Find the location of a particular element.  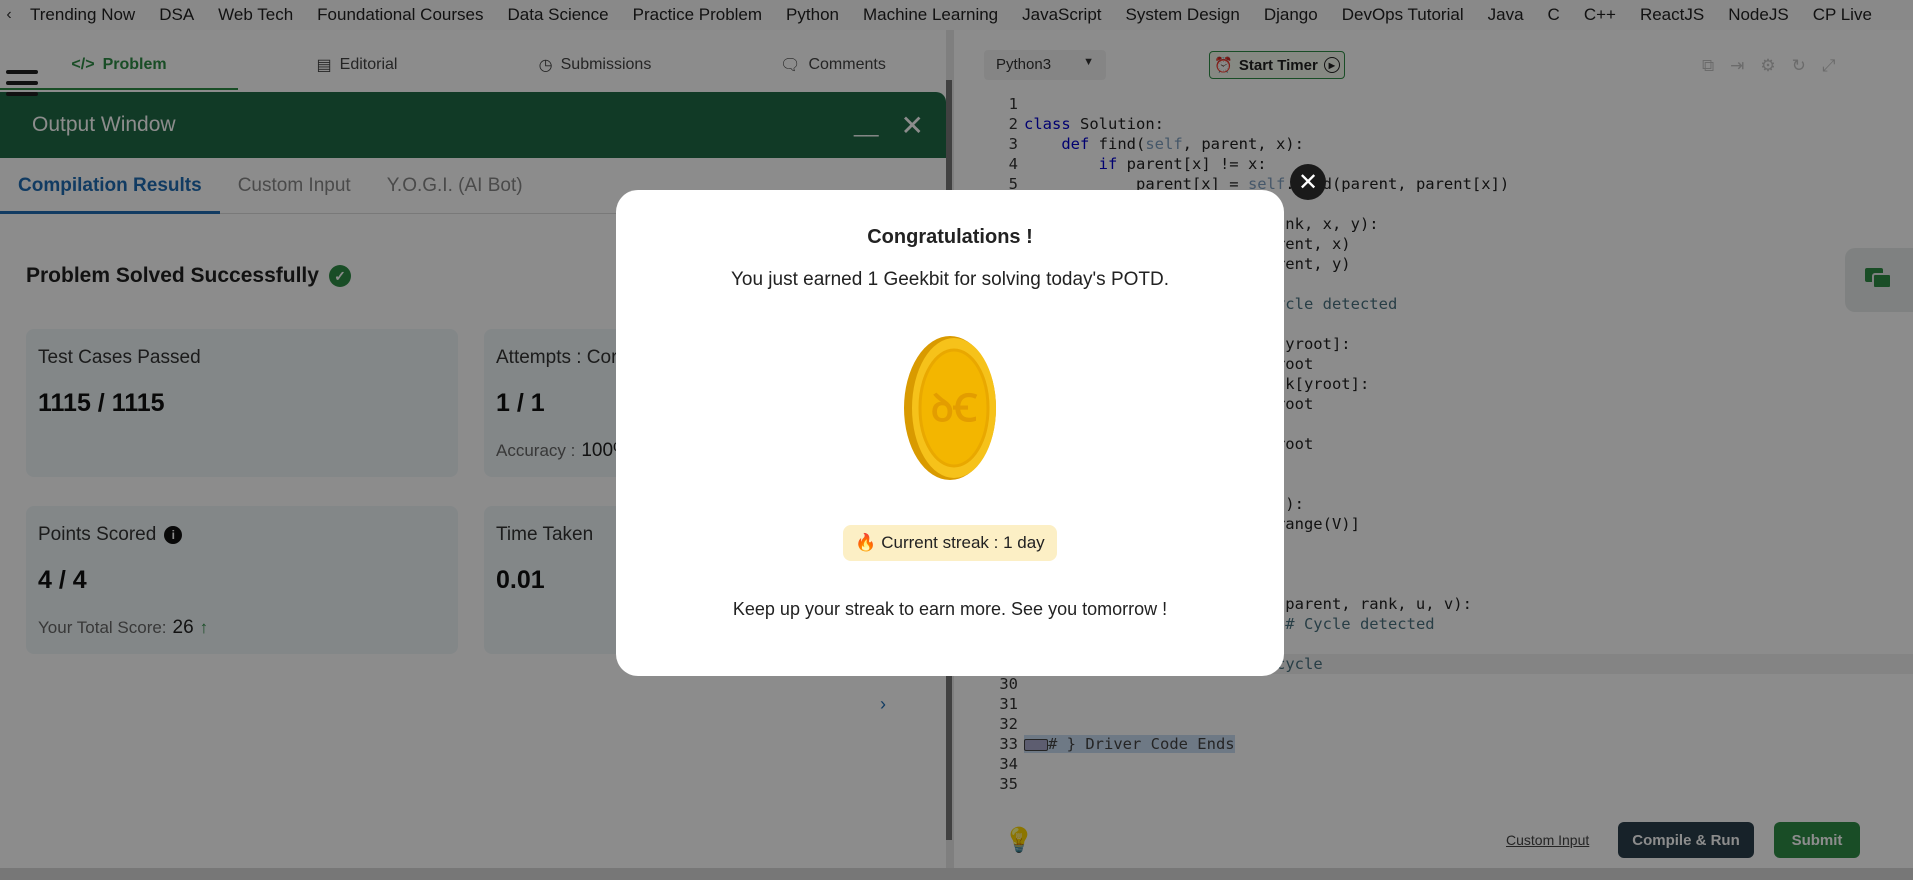

streak-badge: 🔥 Current streak : 1 day is located at coordinates (950, 543).